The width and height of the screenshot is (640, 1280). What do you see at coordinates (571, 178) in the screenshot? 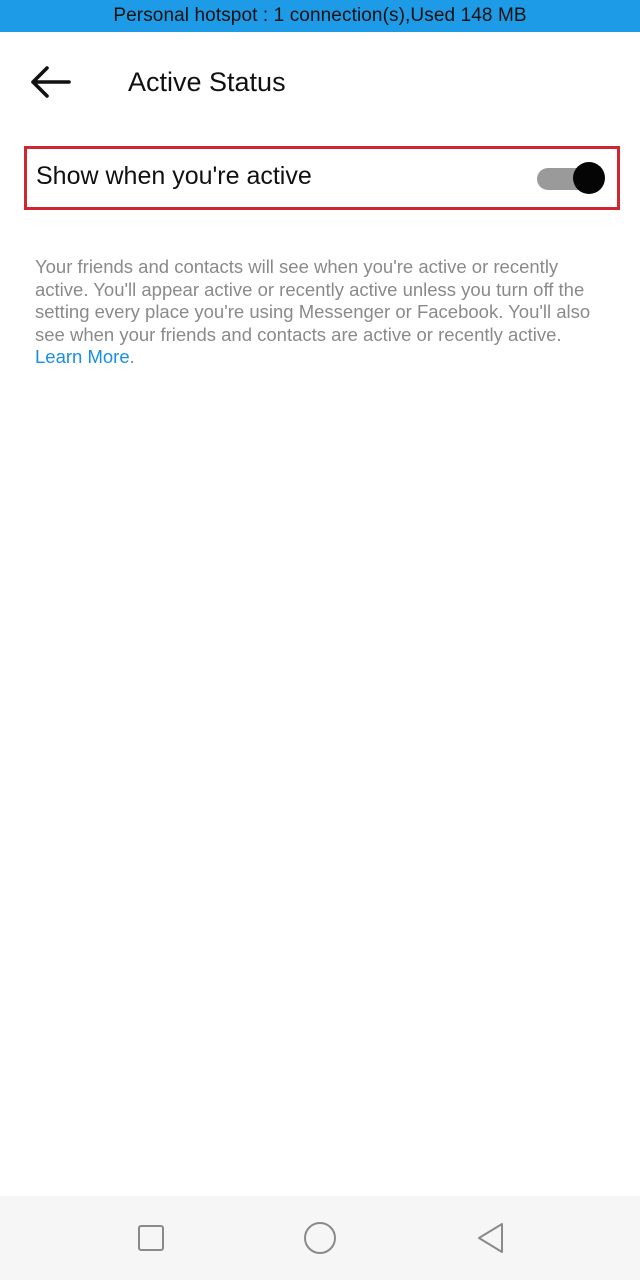
I see `active-status-toggle` at bounding box center [571, 178].